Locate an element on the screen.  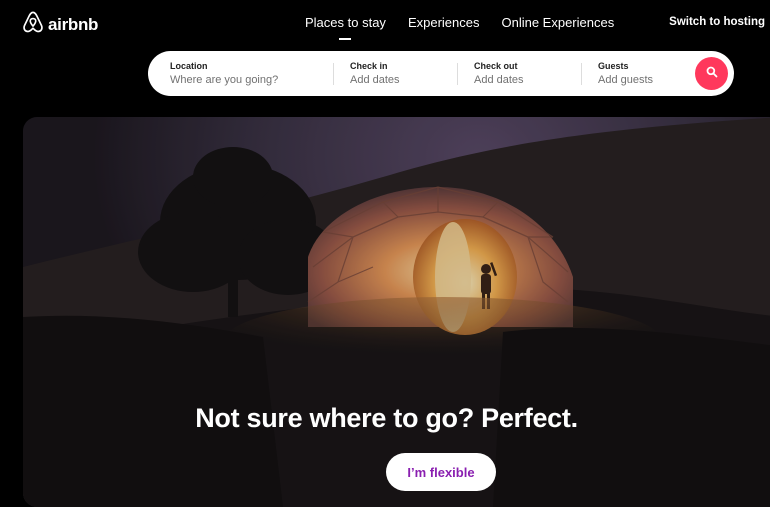
nav-experiences: Experiences is located at coordinates (444, 22).